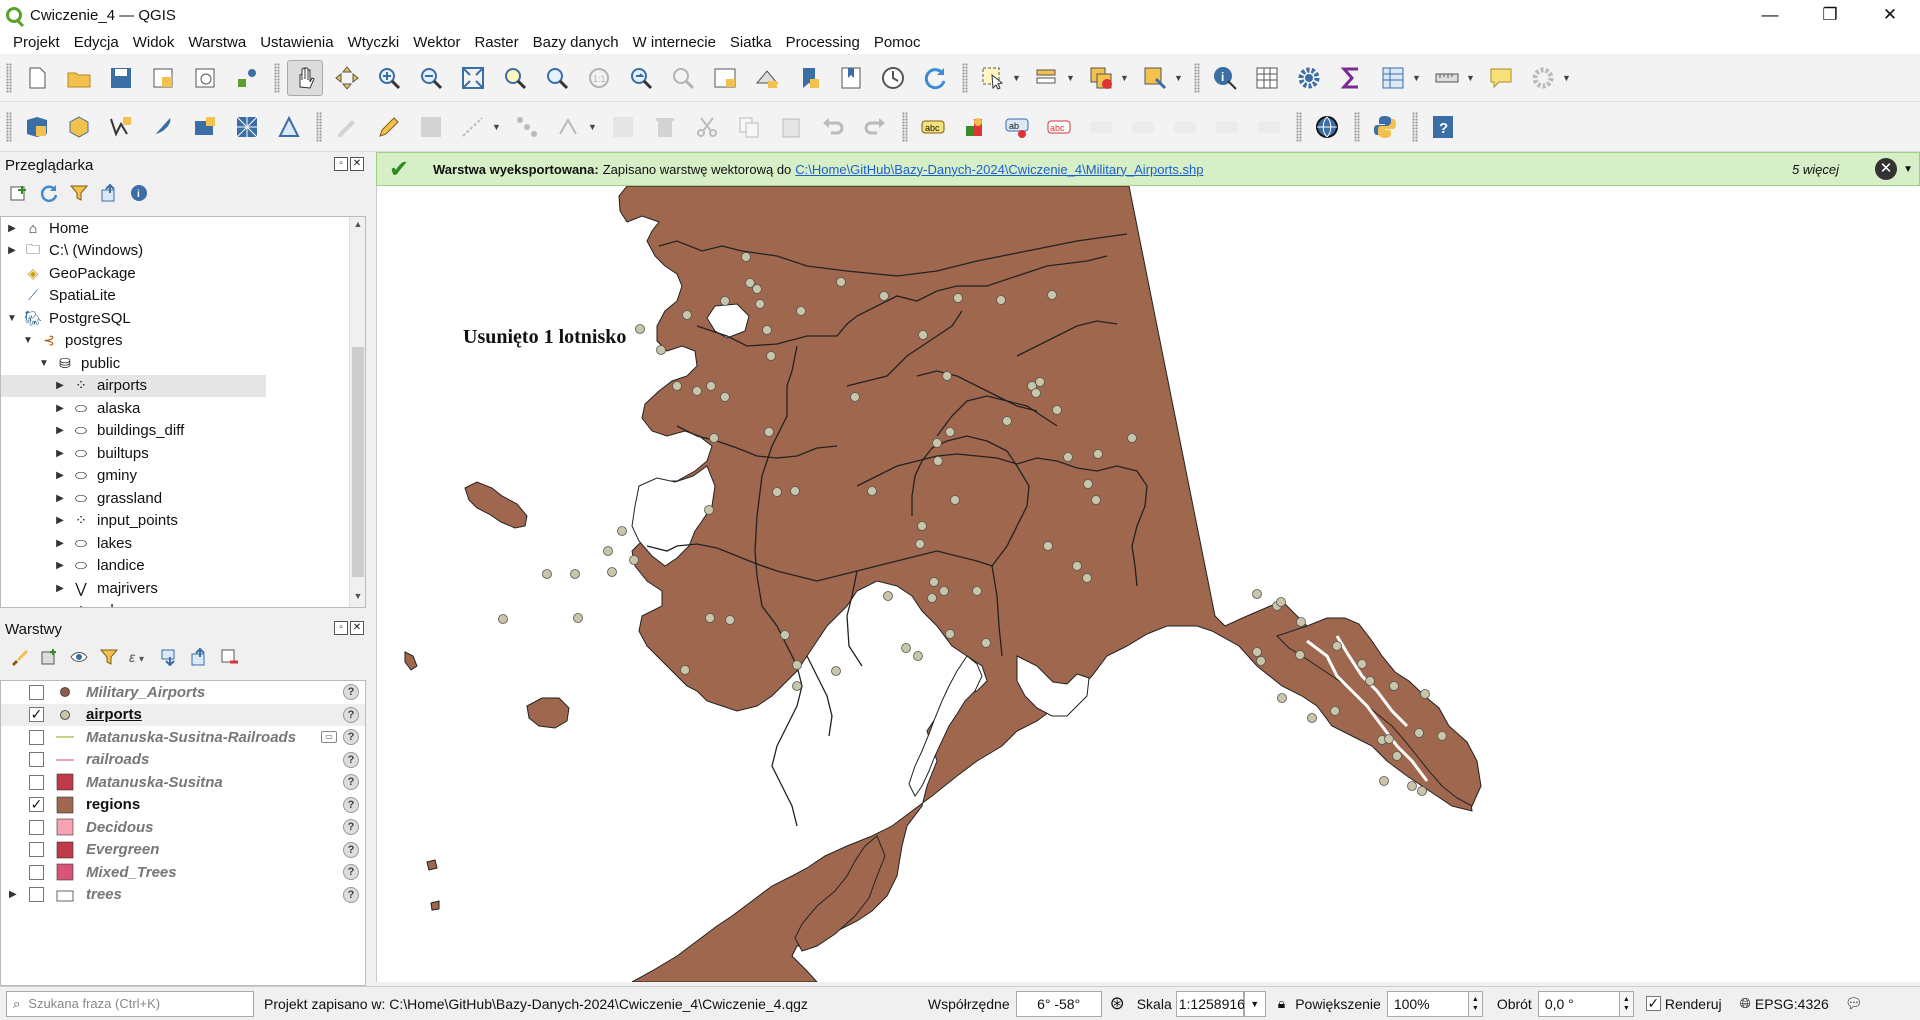 The image size is (1920, 1020). Describe the element at coordinates (751, 42) in the screenshot. I see `menu-siatka: Siatka` at that location.